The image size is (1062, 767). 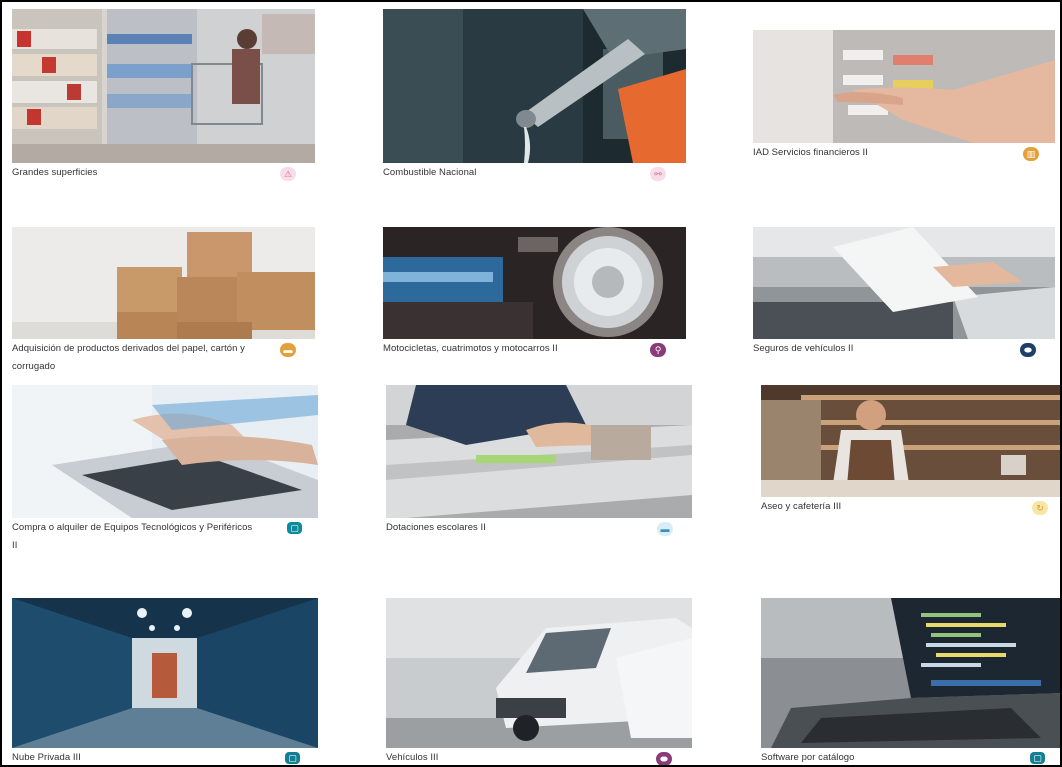 I want to click on fuel-network-icon: ⚯, so click(x=658, y=174).